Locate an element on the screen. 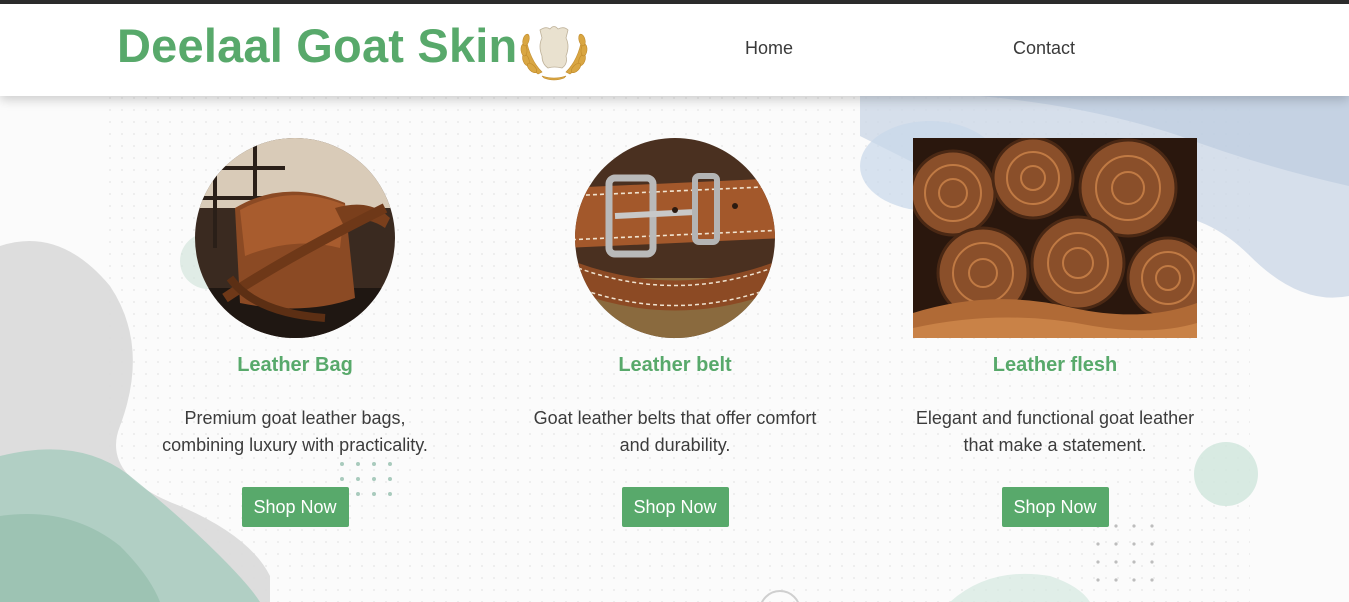 The width and height of the screenshot is (1349, 602). product-title: Leather Bag is located at coordinates (295, 365).